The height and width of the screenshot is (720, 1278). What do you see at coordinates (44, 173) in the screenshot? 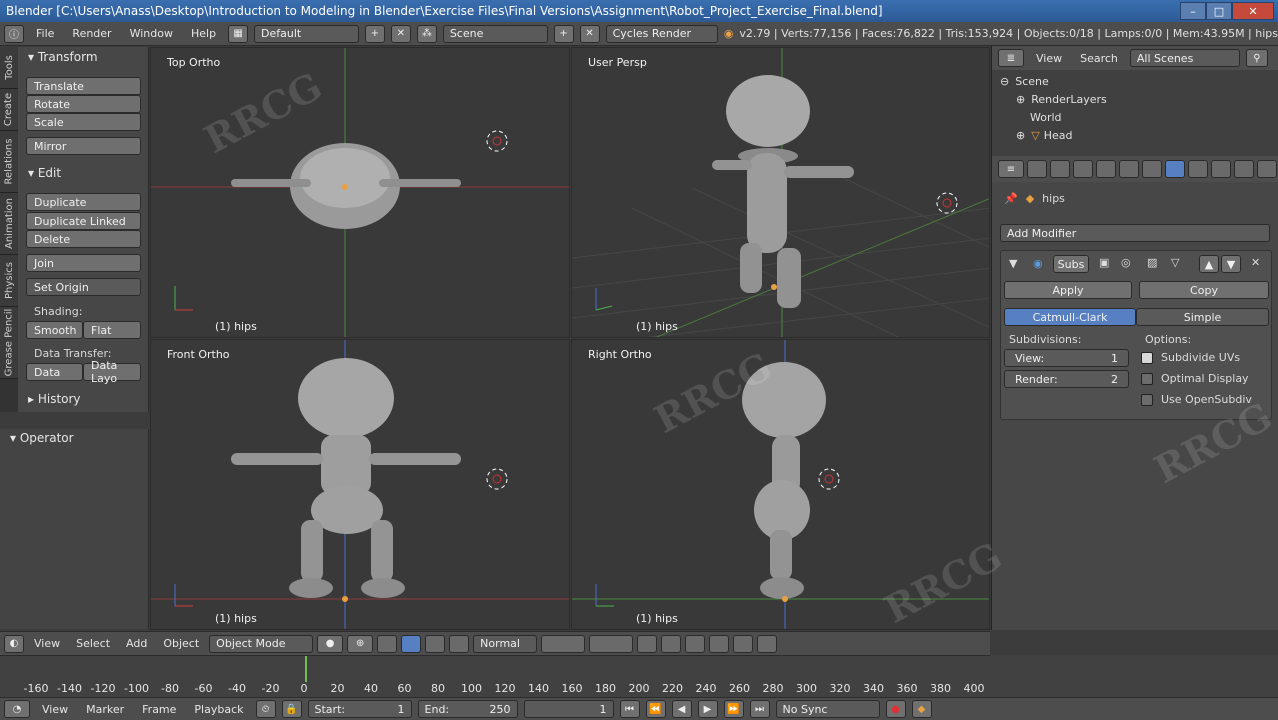
I see `edit-panel-header: ▾ Edit` at bounding box center [44, 173].